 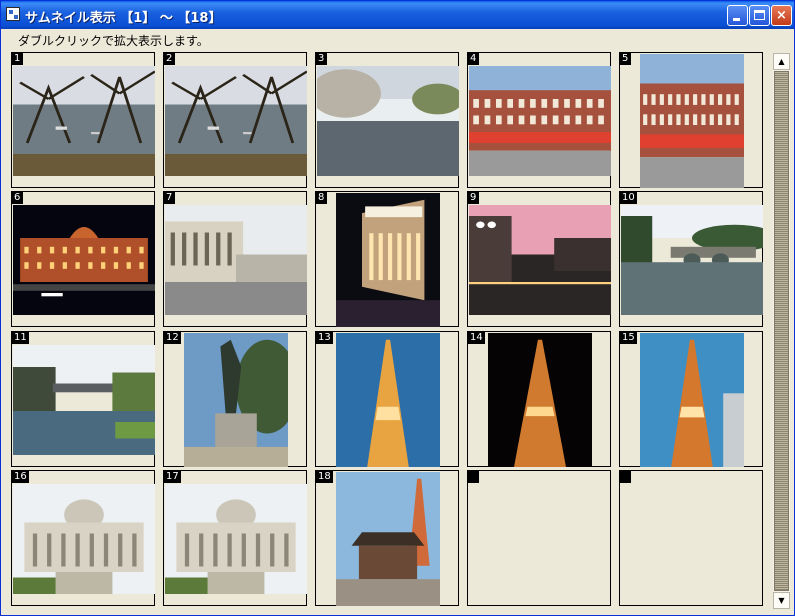 What do you see at coordinates (628, 198) in the screenshot?
I see `thumbnail-number: 10` at bounding box center [628, 198].